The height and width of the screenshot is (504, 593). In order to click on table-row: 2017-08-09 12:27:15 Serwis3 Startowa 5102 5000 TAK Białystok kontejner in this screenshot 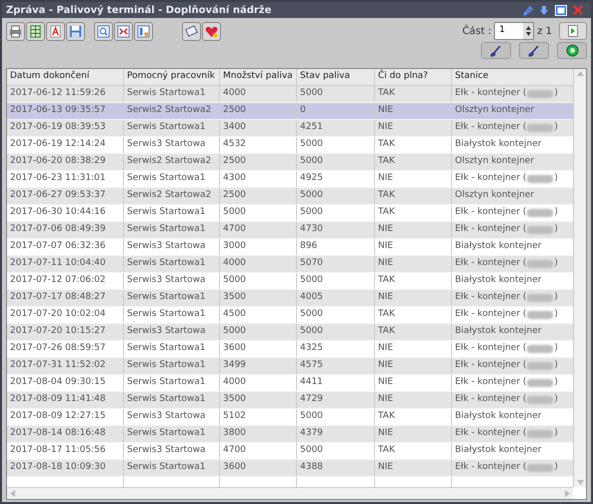, I will do `click(290, 417)`.